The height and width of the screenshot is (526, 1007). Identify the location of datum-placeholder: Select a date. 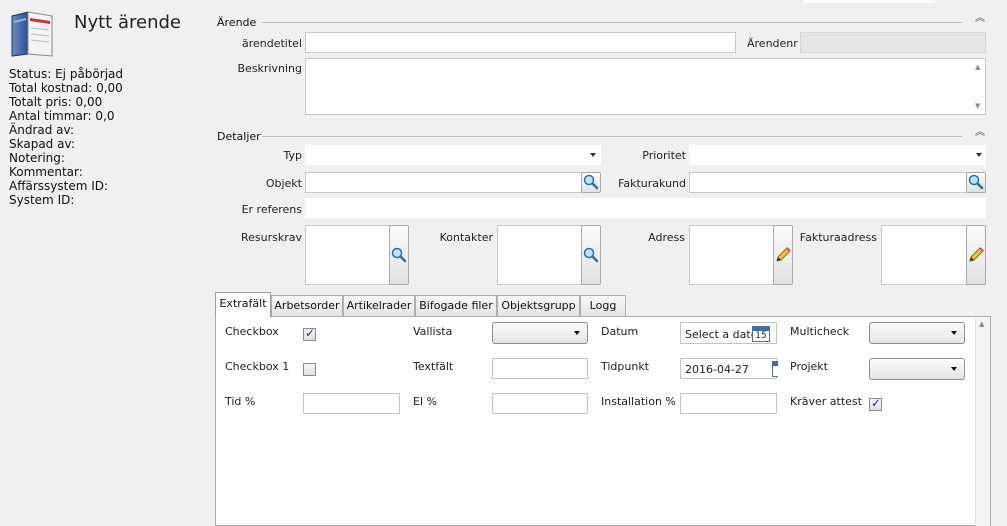
(721, 334).